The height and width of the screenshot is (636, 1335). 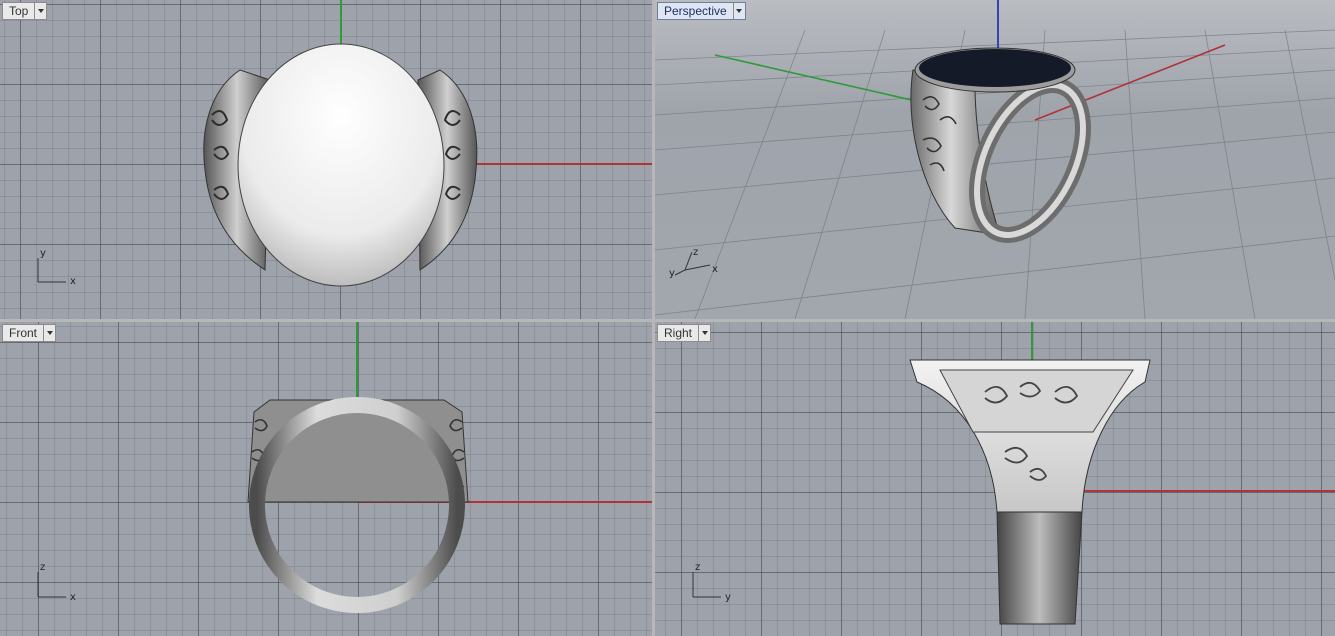 I want to click on ring-shank-side, so click(x=1039, y=568).